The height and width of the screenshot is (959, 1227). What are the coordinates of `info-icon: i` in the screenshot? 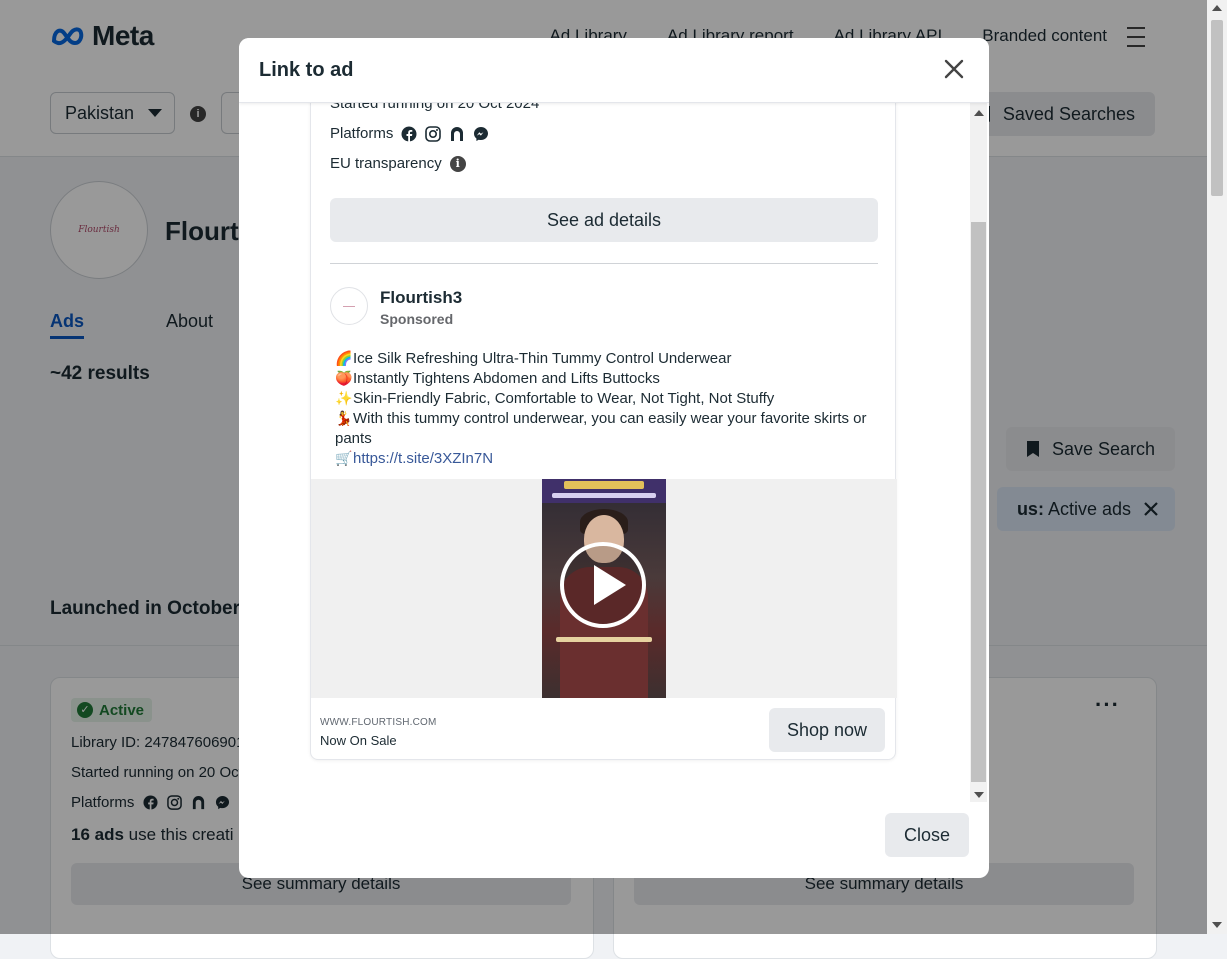 It's located at (457, 163).